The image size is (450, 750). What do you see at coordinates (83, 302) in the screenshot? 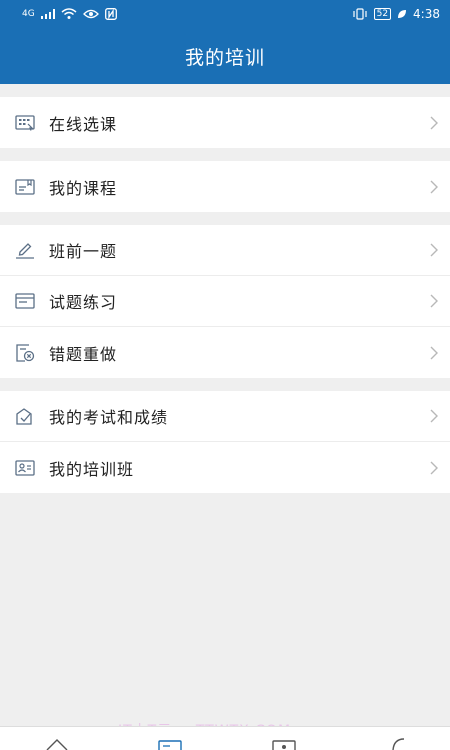
I see `menu-item-label: 试题练习` at bounding box center [83, 302].